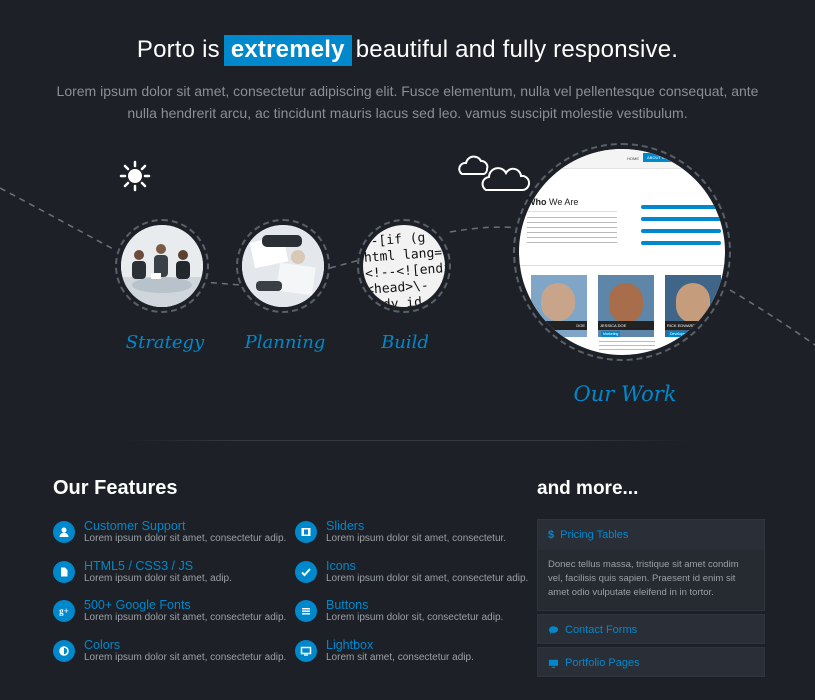  Describe the element at coordinates (551, 535) in the screenshot. I see `dollar-icon: $` at that location.